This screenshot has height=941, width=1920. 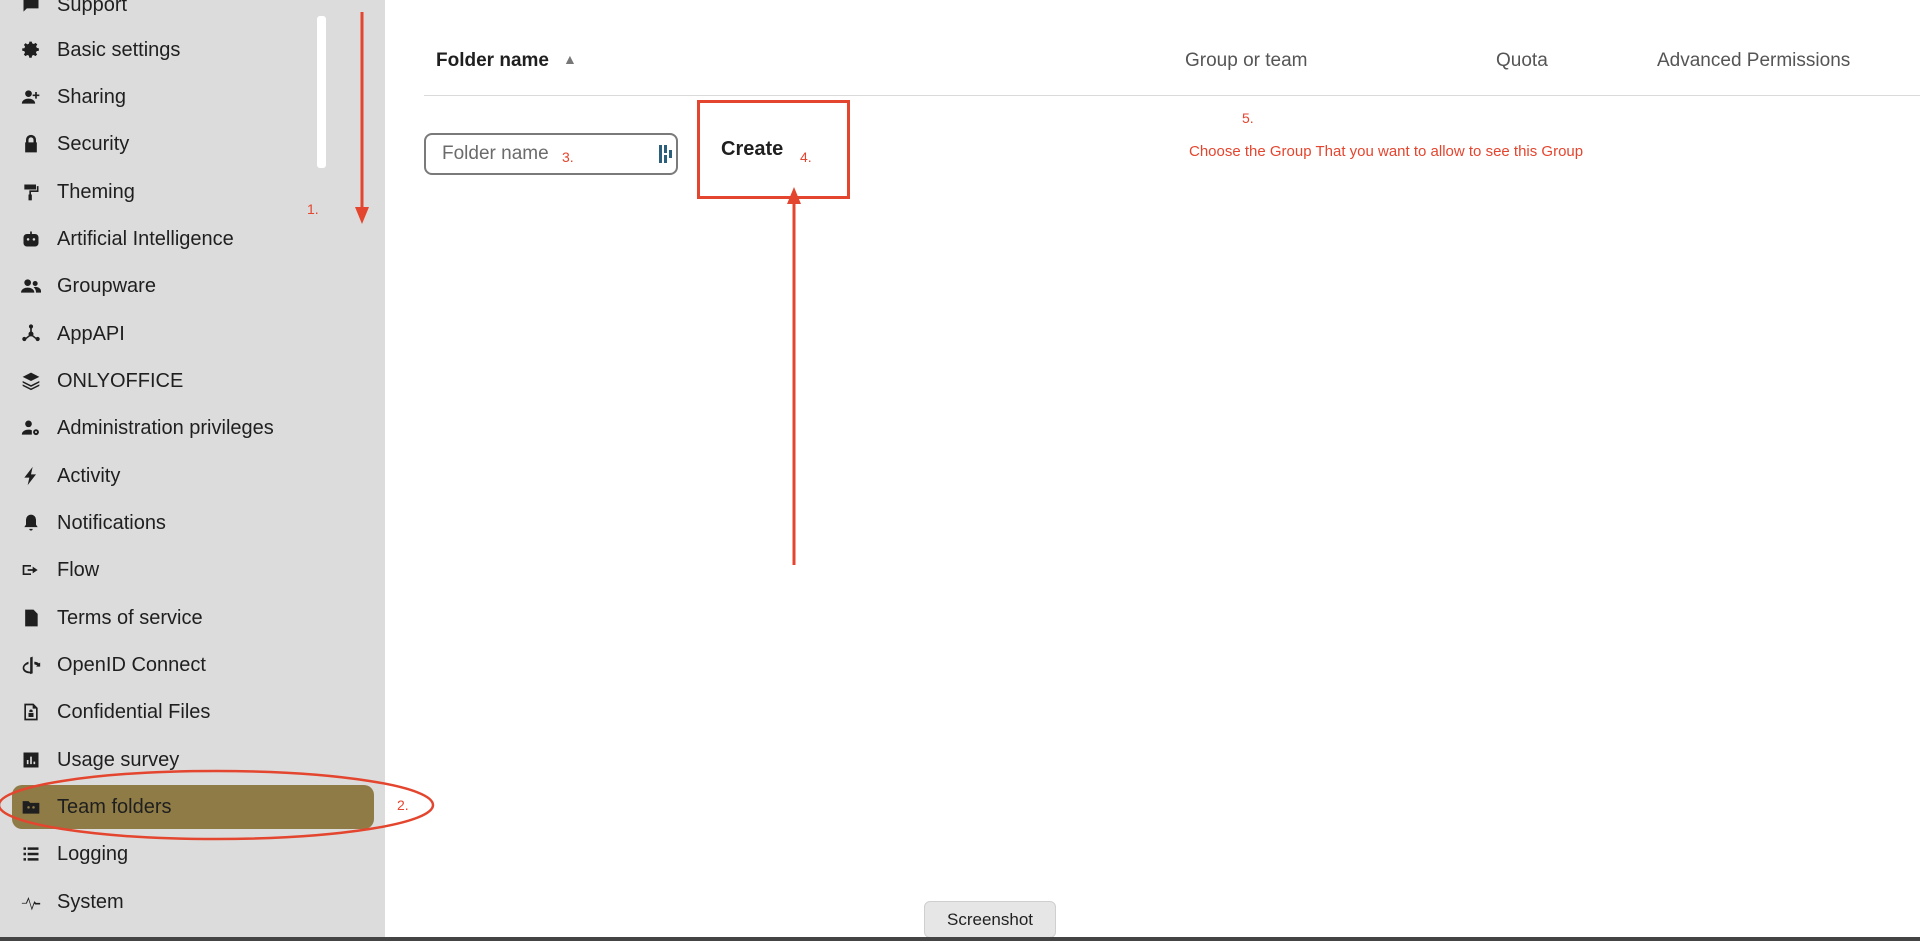 What do you see at coordinates (93, 853) in the screenshot?
I see `sidebar-item-label: Logging` at bounding box center [93, 853].